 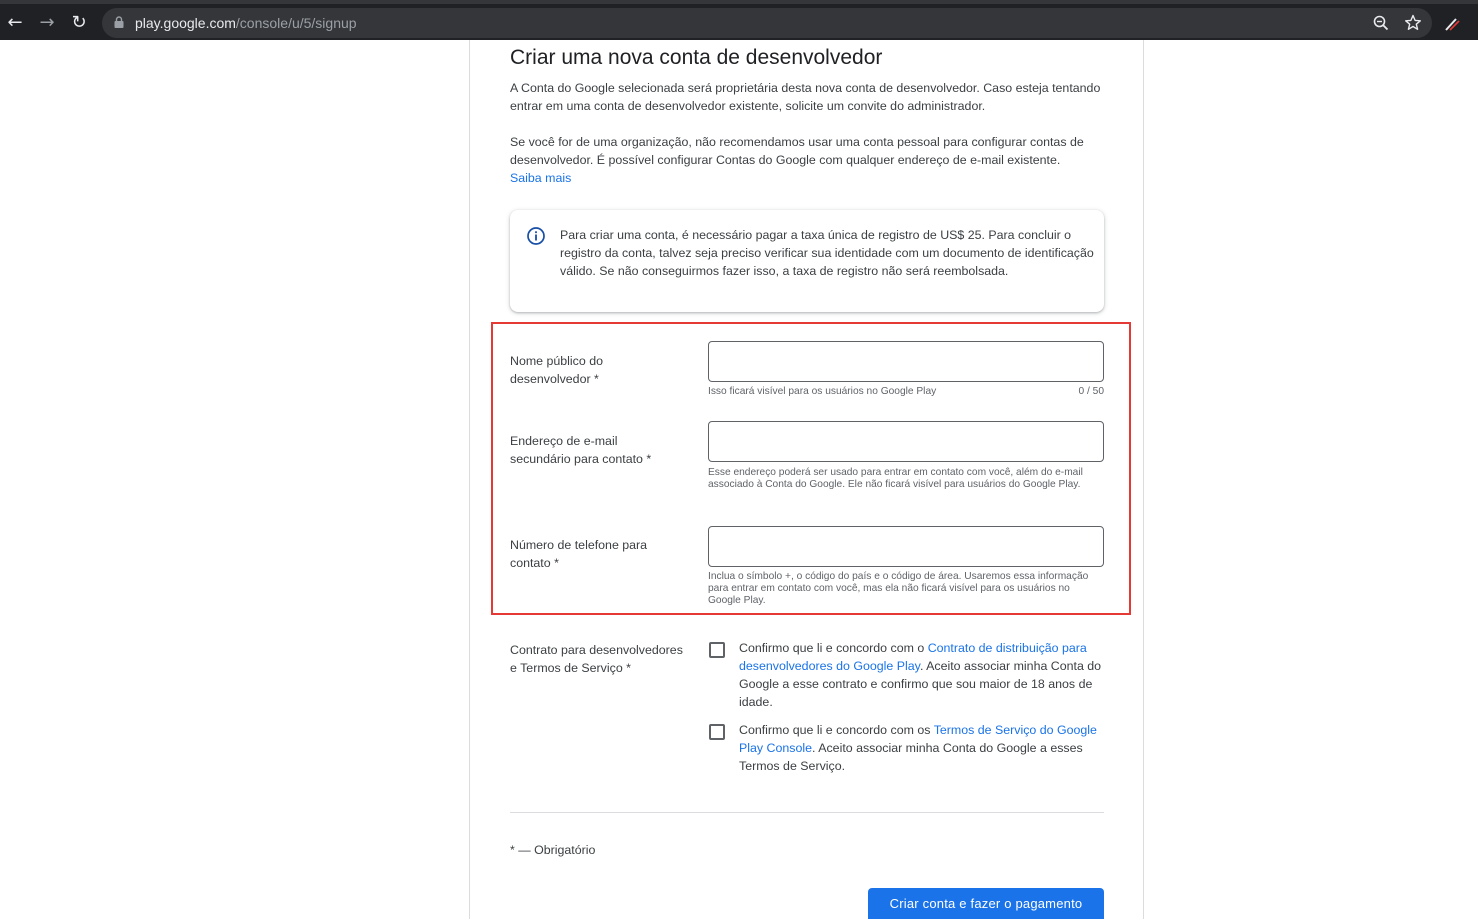 I want to click on star-icon, so click(x=1413, y=23).